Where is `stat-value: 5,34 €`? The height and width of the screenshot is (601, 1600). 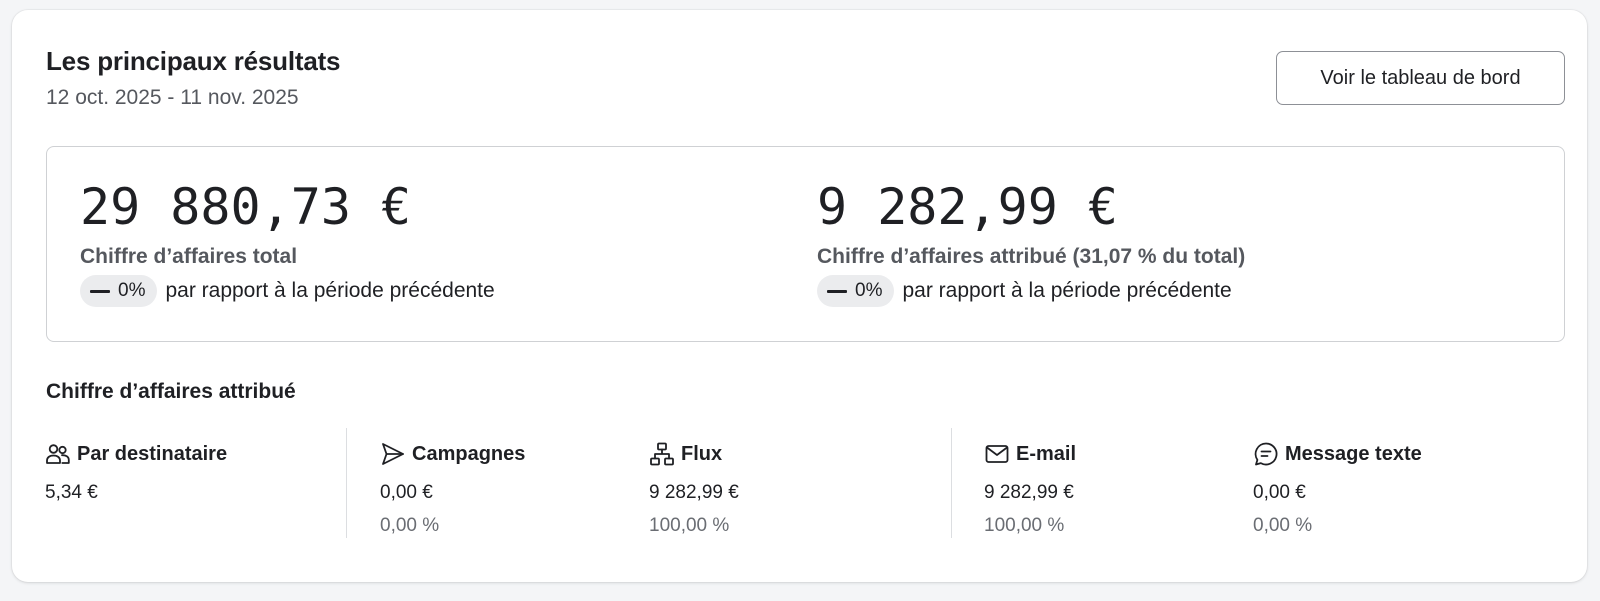 stat-value: 5,34 € is located at coordinates (71, 492).